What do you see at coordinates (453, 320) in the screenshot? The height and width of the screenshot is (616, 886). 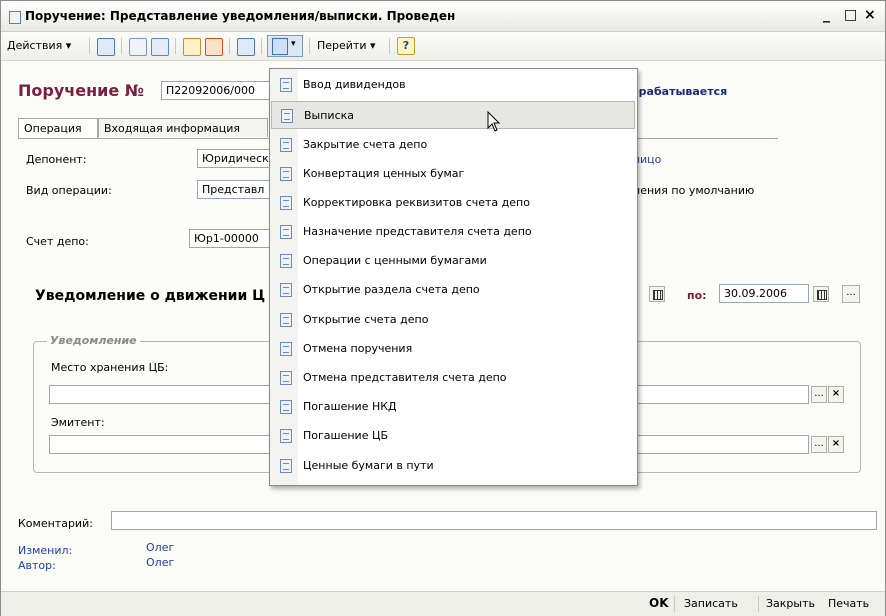 I see `menu-item-open-depo-account: Открытие счета депо` at bounding box center [453, 320].